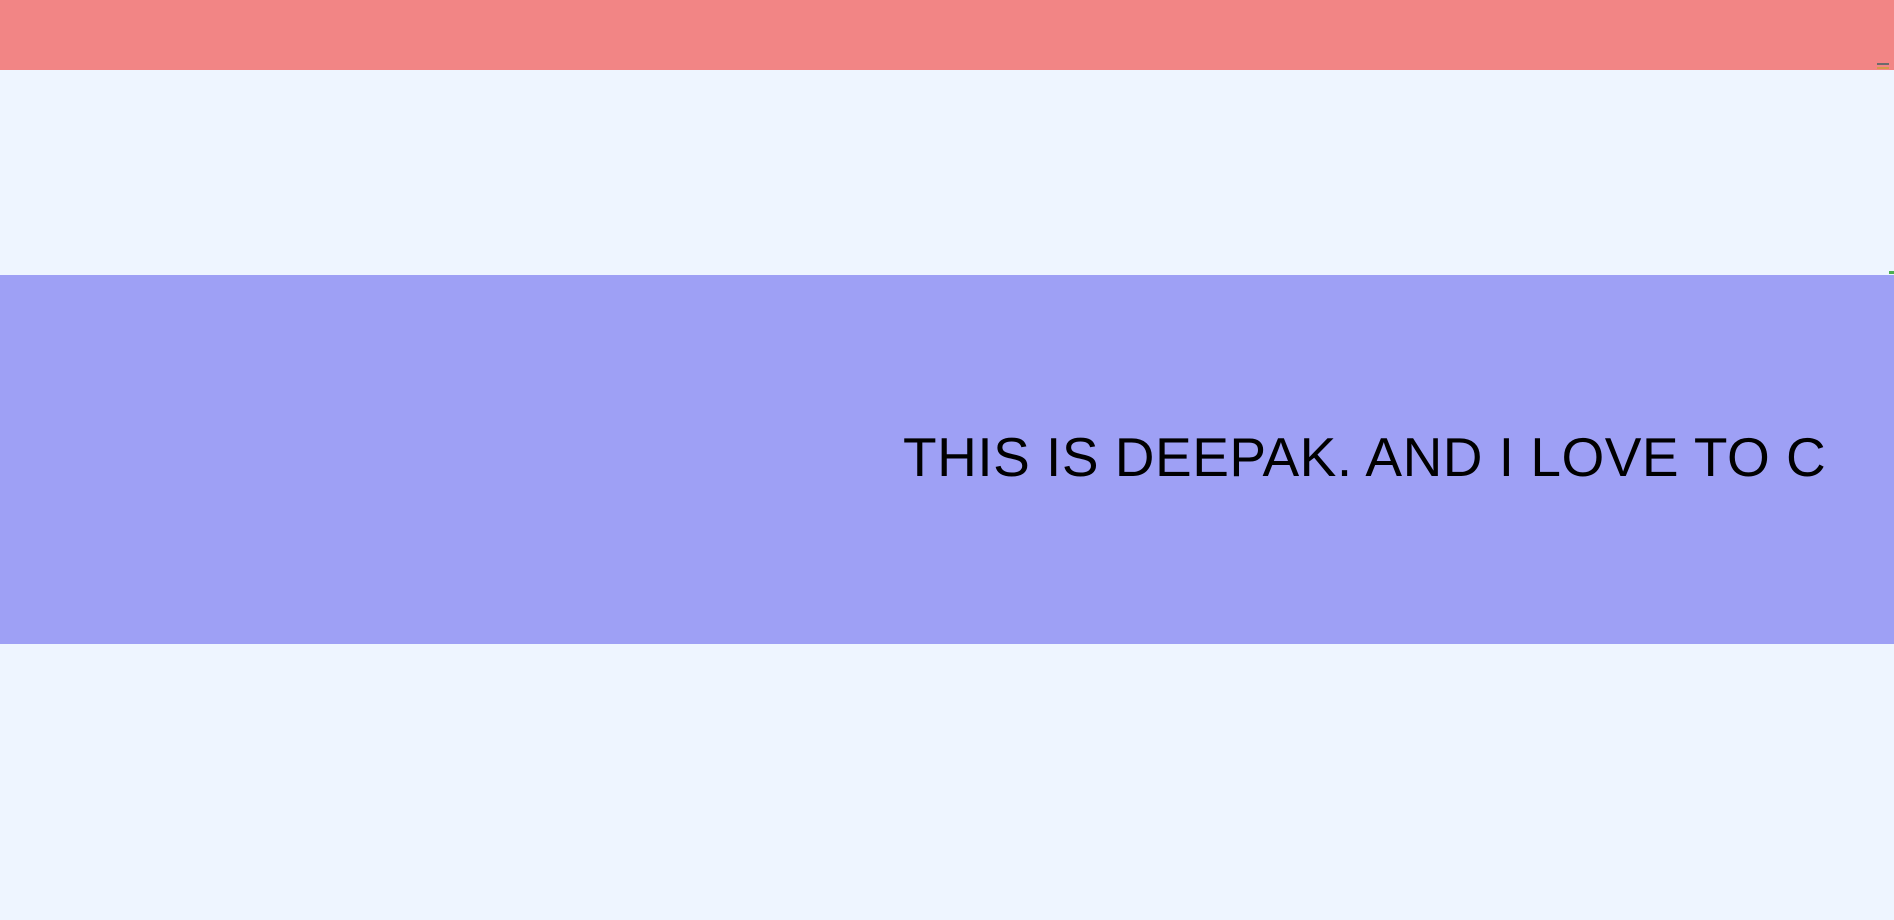 The image size is (1894, 920). Describe the element at coordinates (1891, 272) in the screenshot. I see `marker-icon` at that location.